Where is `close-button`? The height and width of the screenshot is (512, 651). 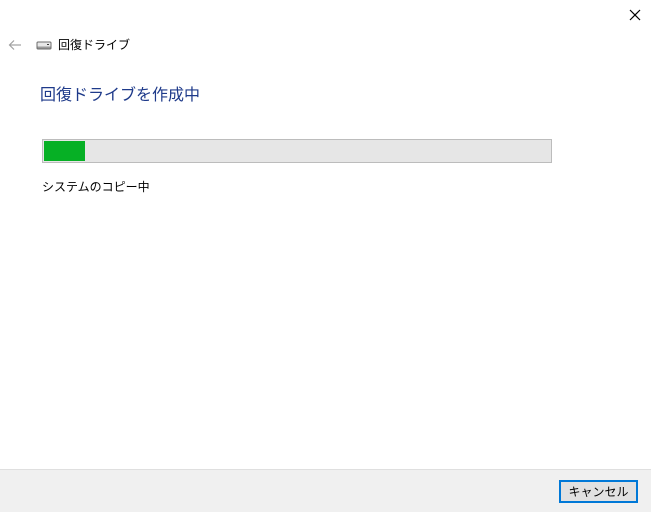
close-button is located at coordinates (635, 15).